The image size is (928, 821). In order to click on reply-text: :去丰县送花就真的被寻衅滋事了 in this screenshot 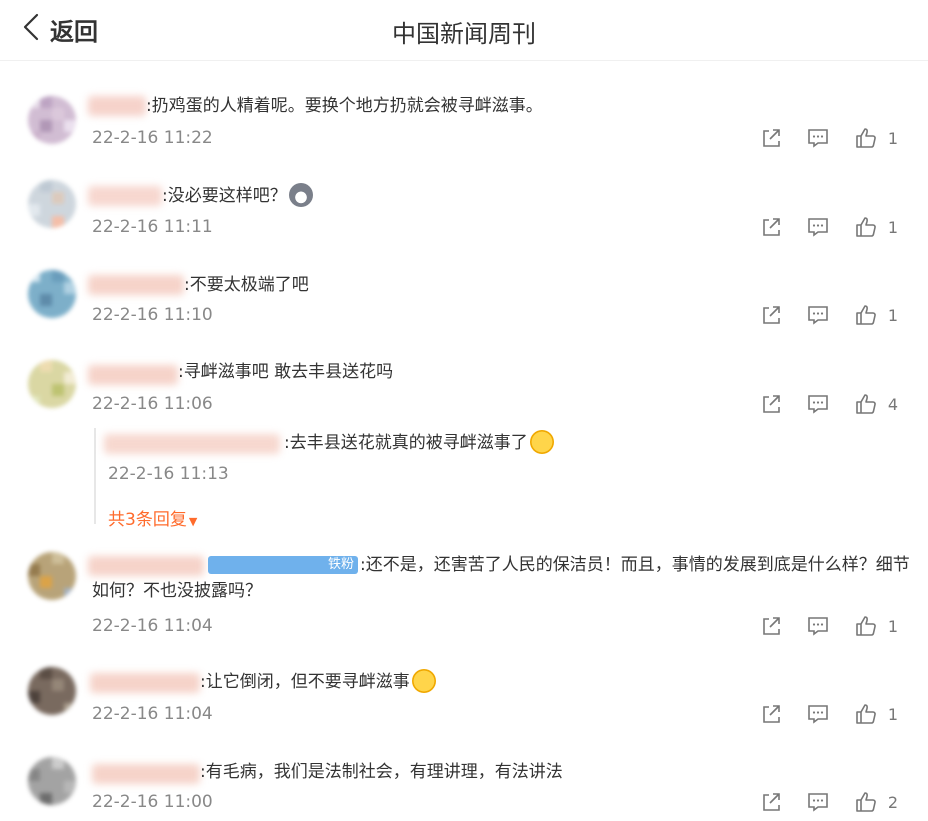, I will do `click(419, 443)`.